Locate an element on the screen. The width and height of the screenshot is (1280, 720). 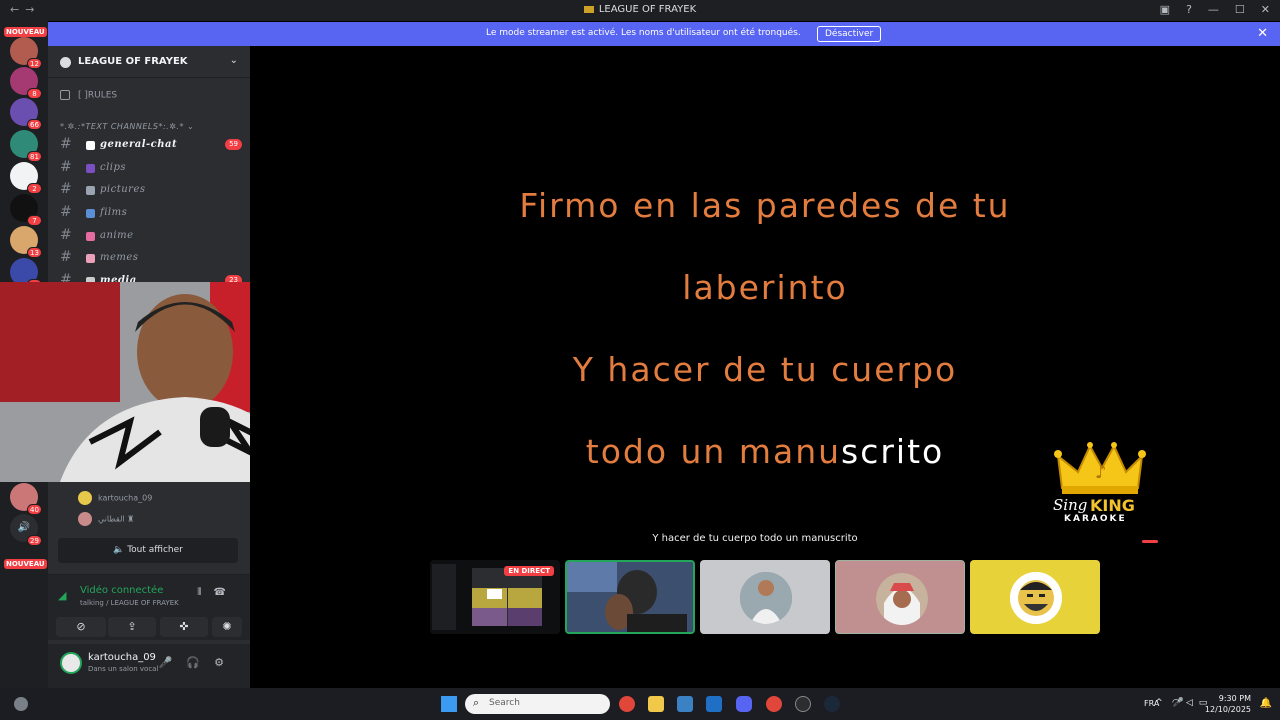
store-icon is located at coordinates (685, 704).